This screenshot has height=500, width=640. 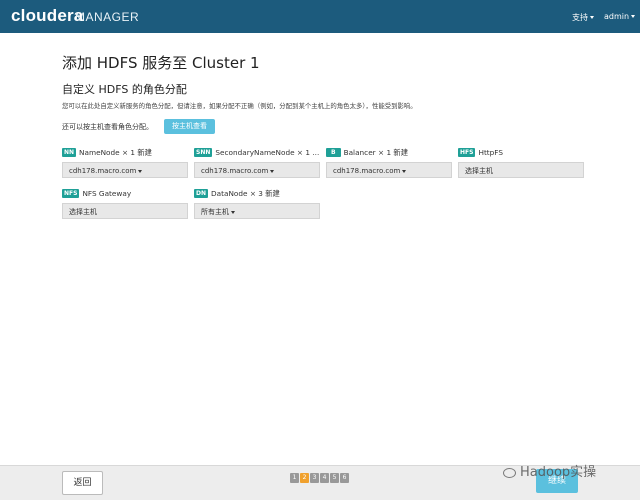 I want to click on watermark: Hadoop实操, so click(x=549, y=470).